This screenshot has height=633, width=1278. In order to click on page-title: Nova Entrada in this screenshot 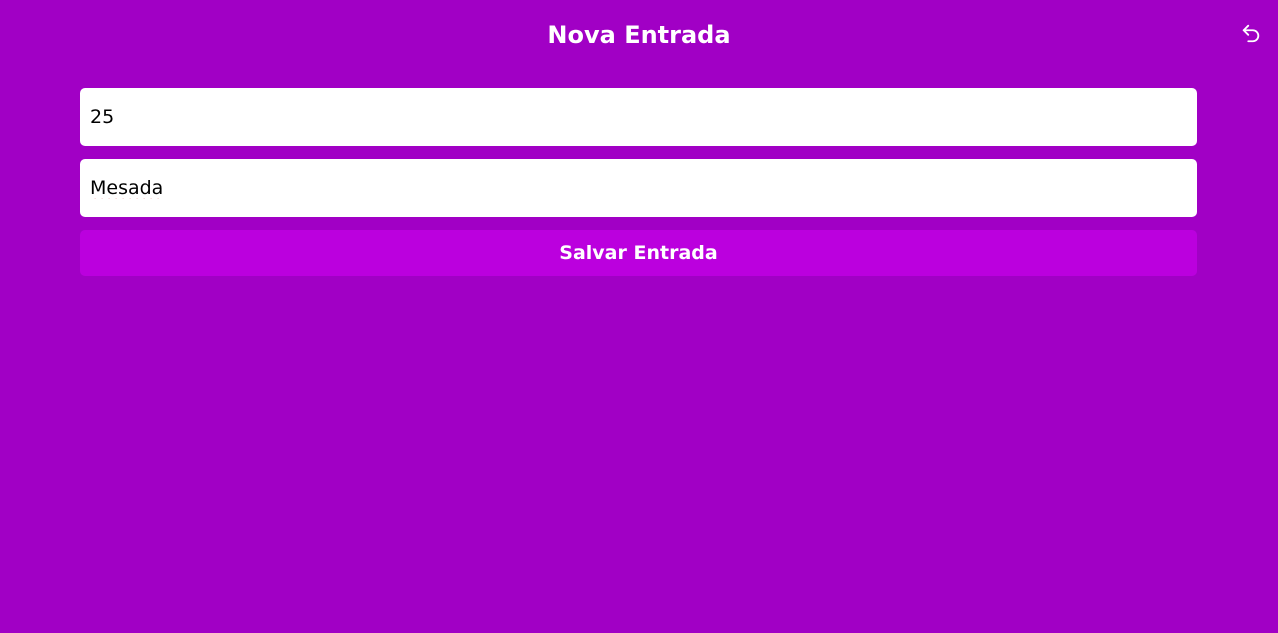, I will do `click(639, 35)`.